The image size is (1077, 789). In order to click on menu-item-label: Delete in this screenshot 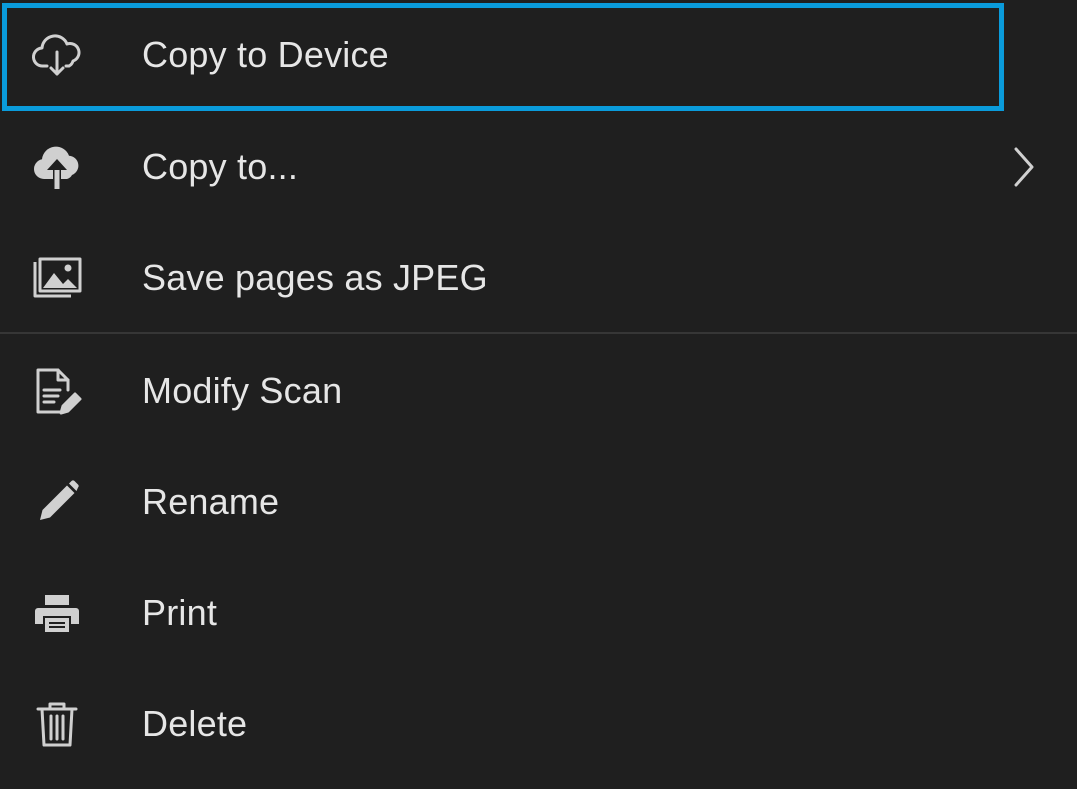, I will do `click(195, 723)`.